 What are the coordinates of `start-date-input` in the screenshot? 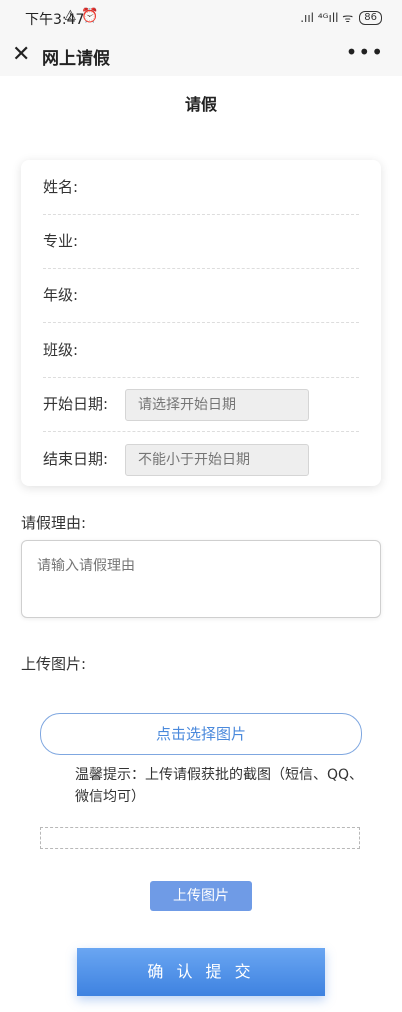 It's located at (217, 405).